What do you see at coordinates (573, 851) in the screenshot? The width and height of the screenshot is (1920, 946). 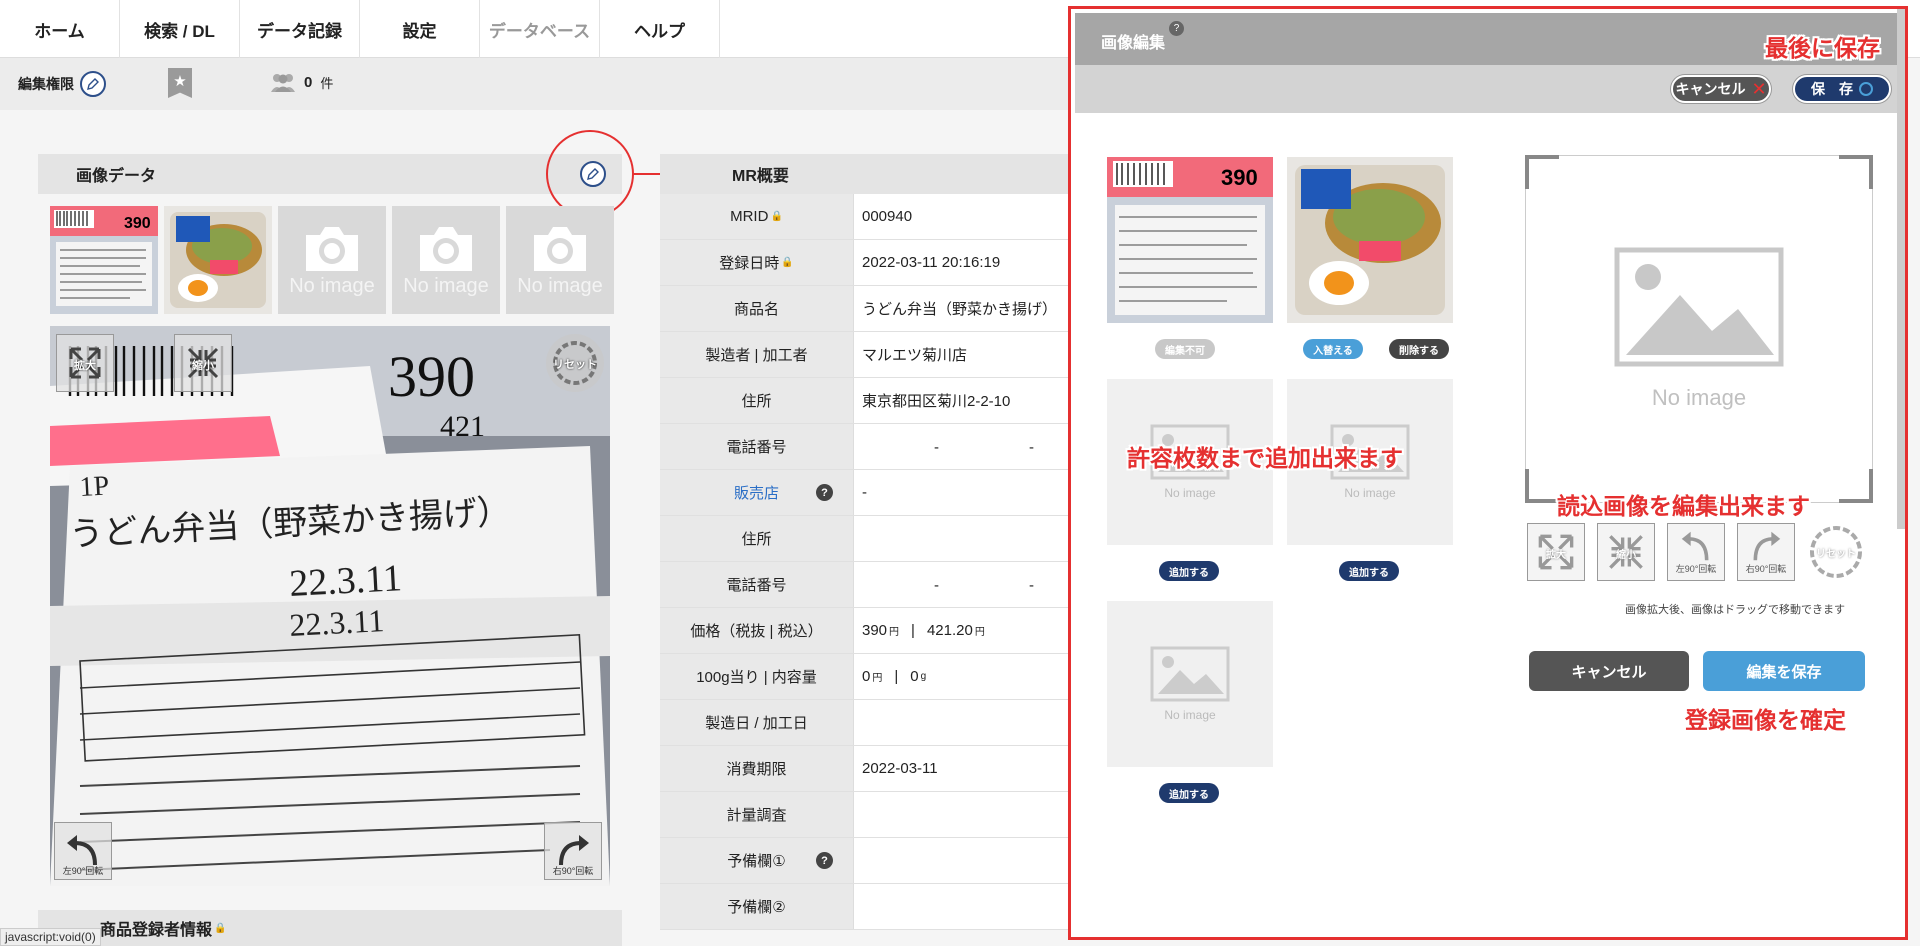 I see `rotate-right-button: 右90°回転` at bounding box center [573, 851].